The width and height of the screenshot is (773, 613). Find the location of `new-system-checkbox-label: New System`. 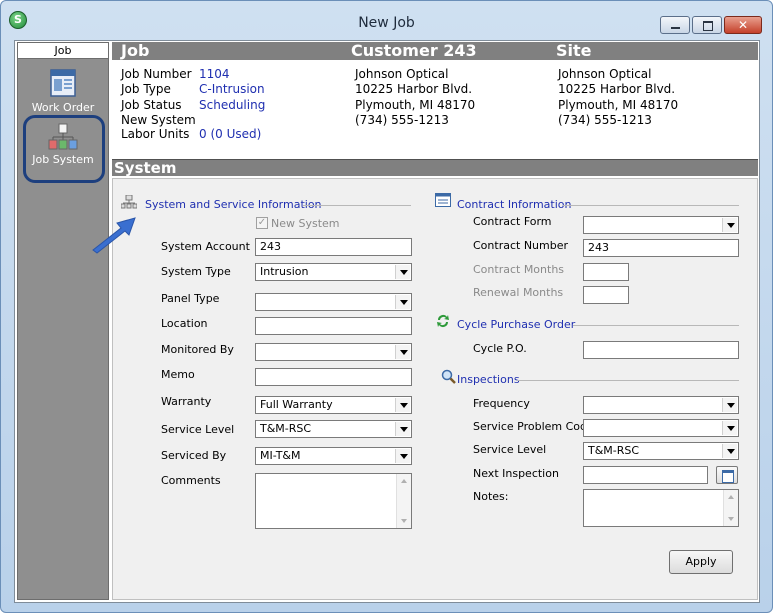

new-system-checkbox-label: New System is located at coordinates (305, 223).